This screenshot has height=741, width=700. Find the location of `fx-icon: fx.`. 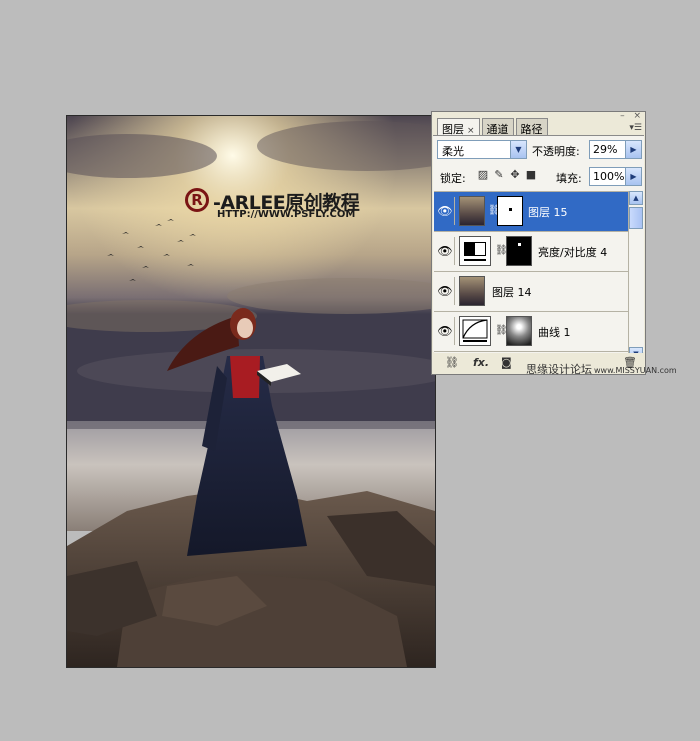

fx-icon: fx. is located at coordinates (481, 362).